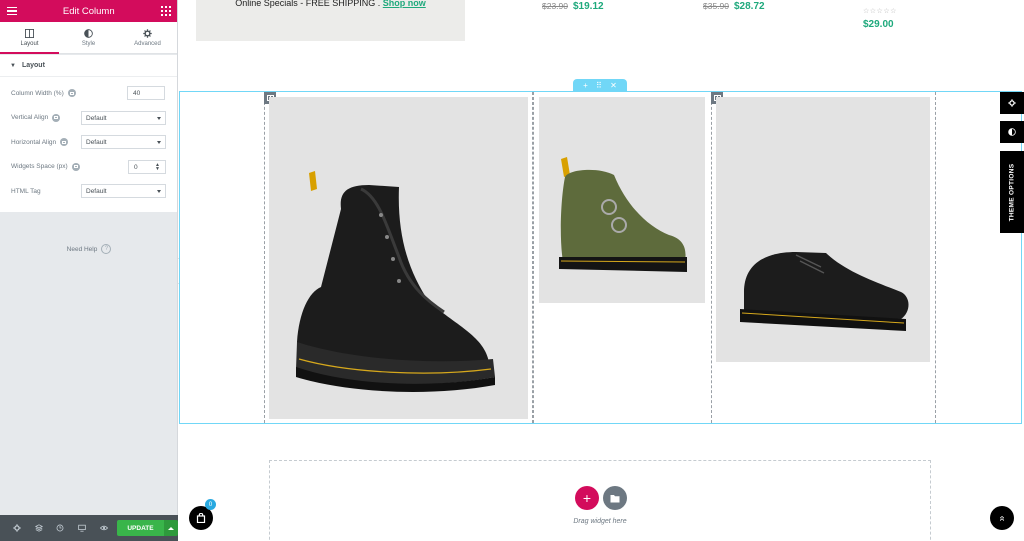  What do you see at coordinates (716, 6) in the screenshot?
I see `old-price: $35.90` at bounding box center [716, 6].